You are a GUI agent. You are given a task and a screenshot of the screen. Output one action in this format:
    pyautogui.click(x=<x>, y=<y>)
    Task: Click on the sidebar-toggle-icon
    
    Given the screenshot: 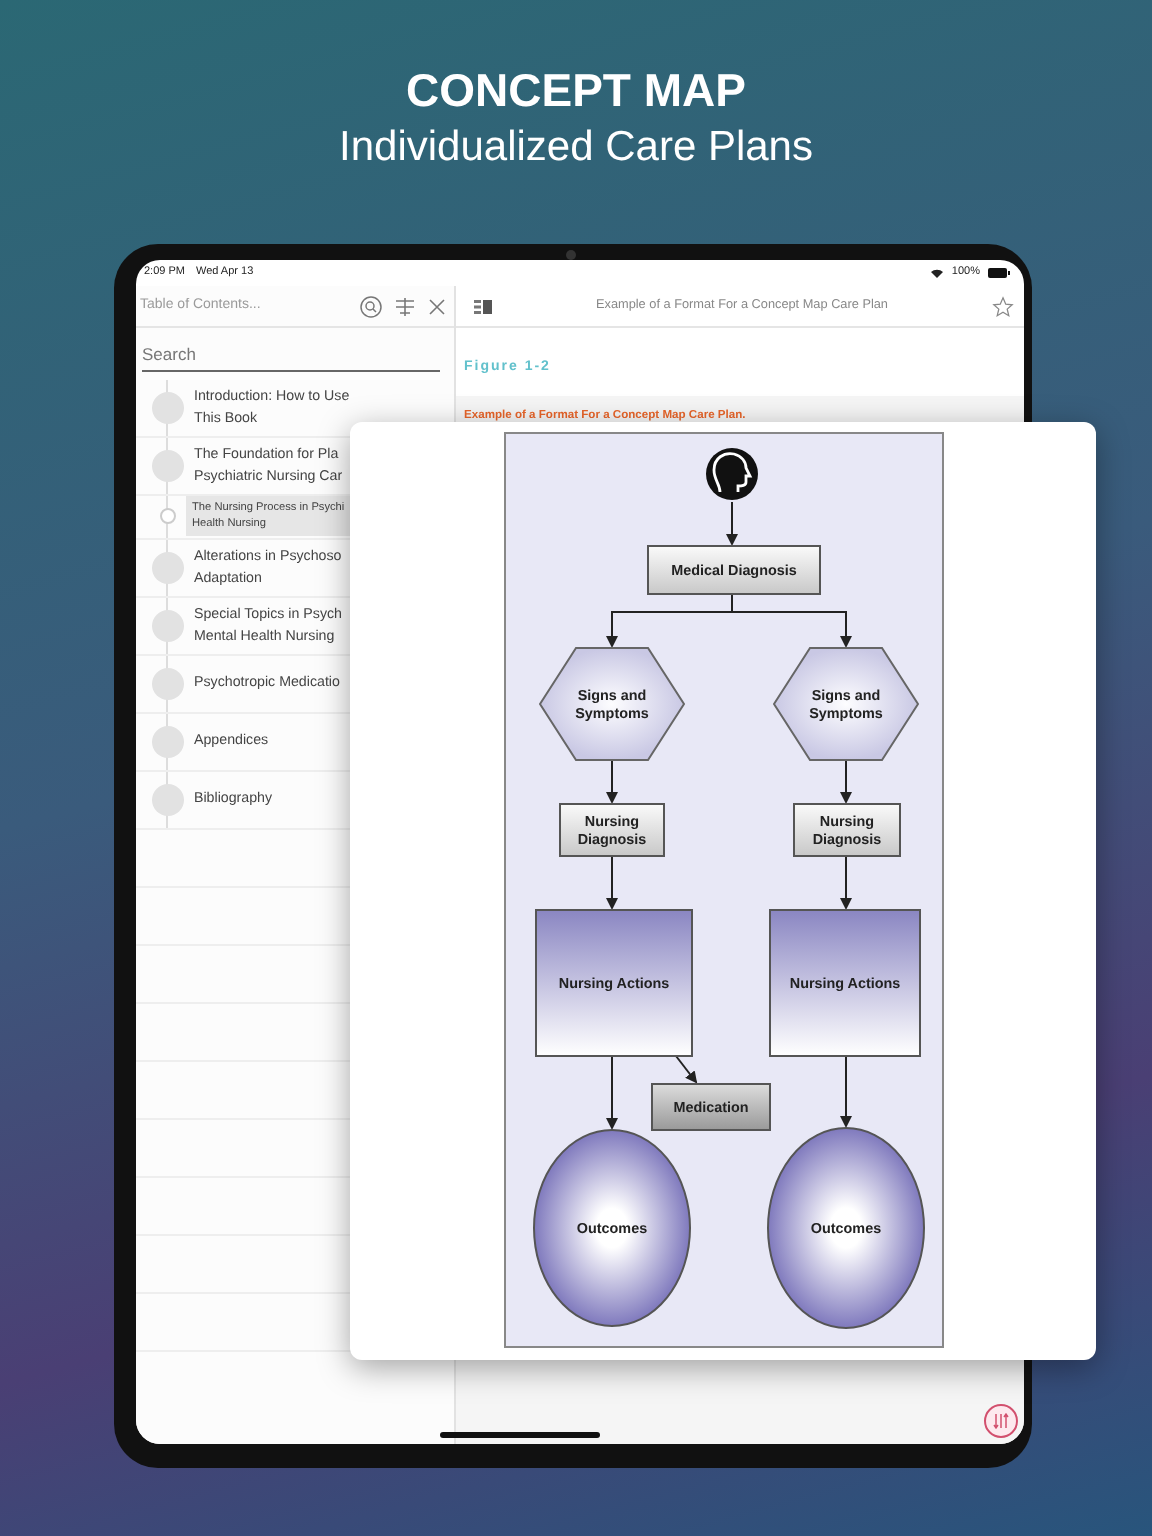 What is the action you would take?
    pyautogui.click(x=483, y=306)
    